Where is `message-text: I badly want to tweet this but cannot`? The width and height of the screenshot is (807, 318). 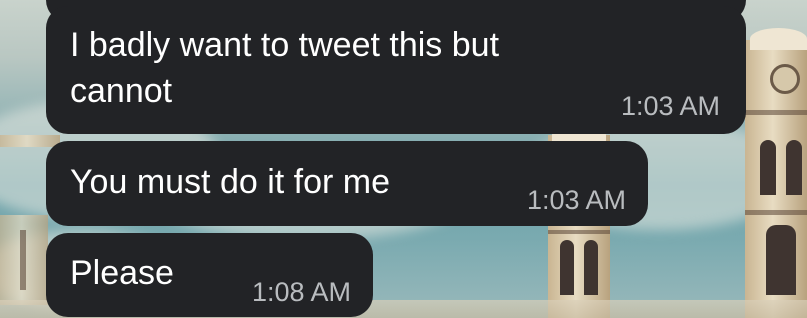
message-text: I badly want to tweet this but cannot is located at coordinates (285, 68).